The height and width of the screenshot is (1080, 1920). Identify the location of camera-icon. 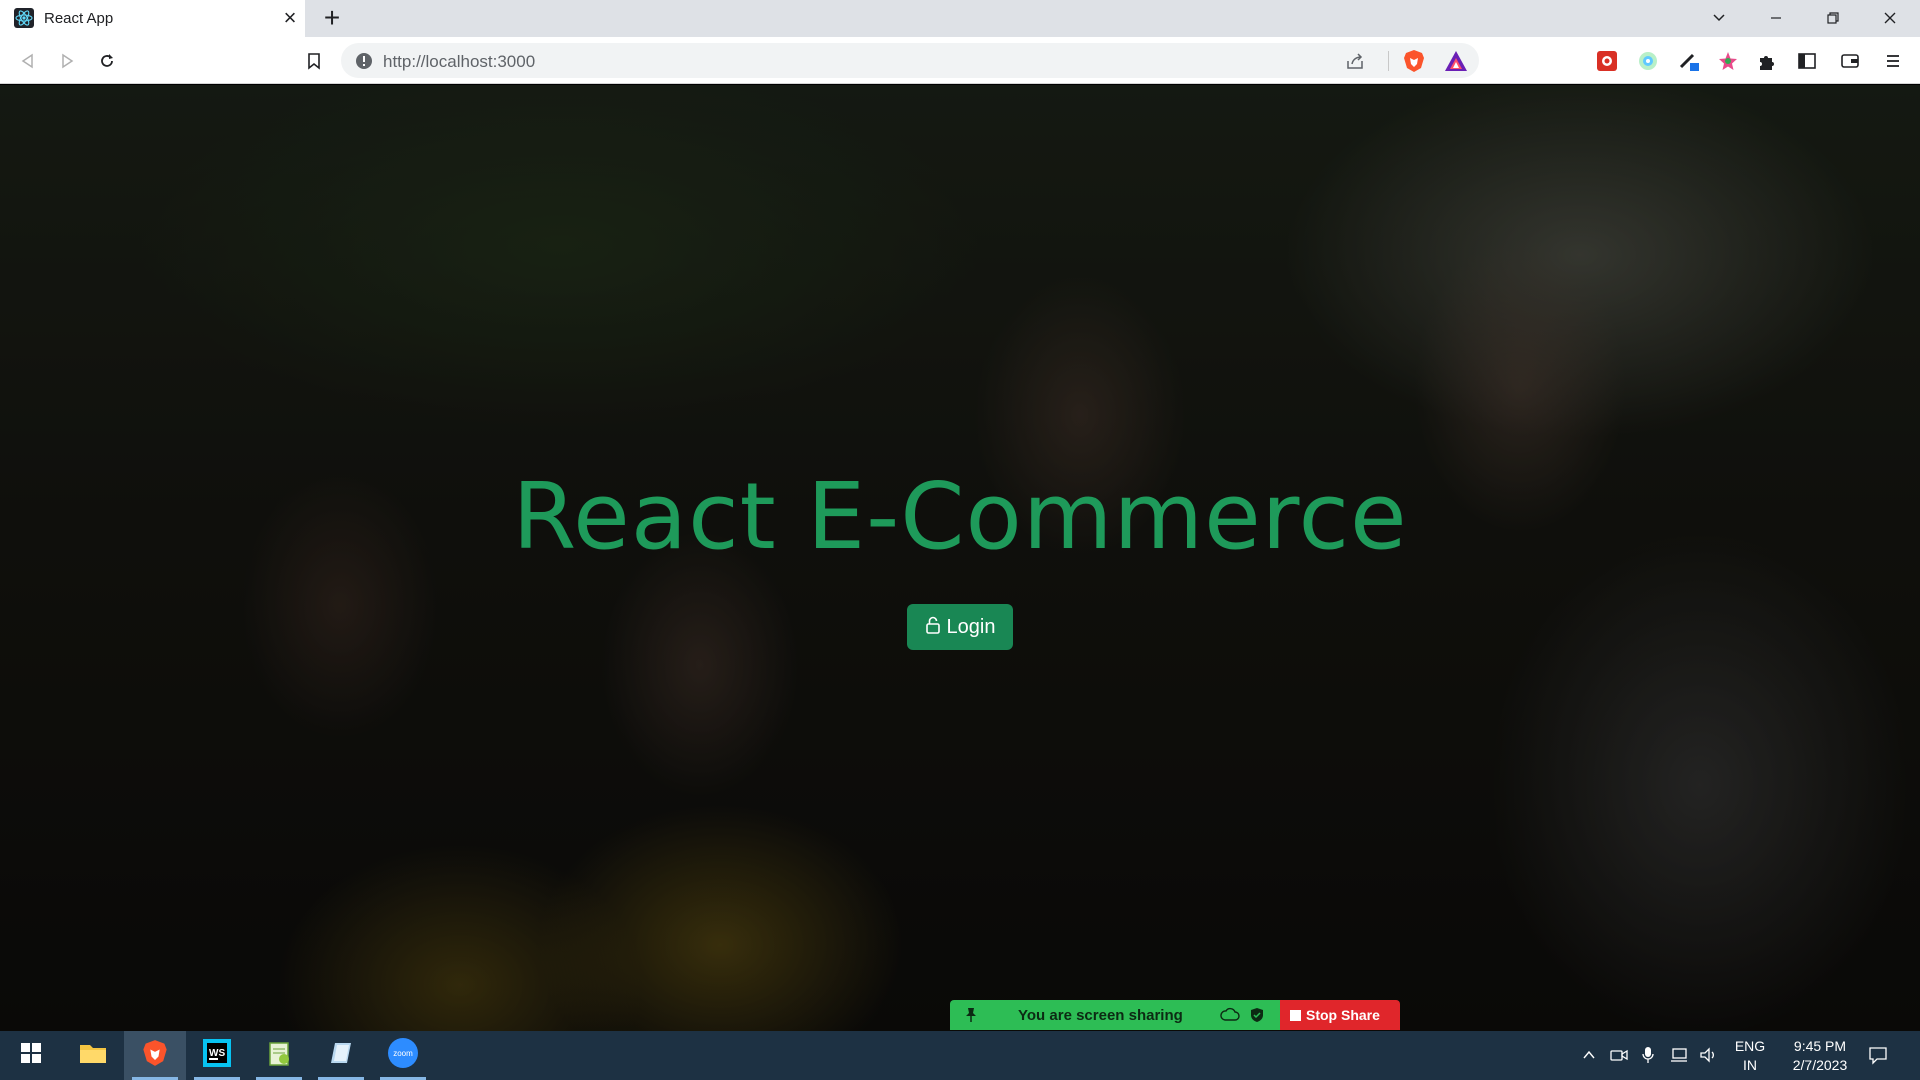
(1619, 1055).